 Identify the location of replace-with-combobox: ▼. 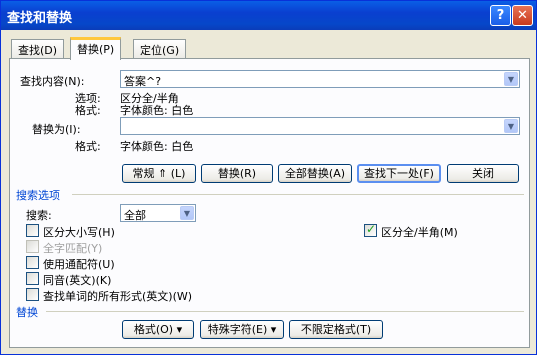
(320, 126).